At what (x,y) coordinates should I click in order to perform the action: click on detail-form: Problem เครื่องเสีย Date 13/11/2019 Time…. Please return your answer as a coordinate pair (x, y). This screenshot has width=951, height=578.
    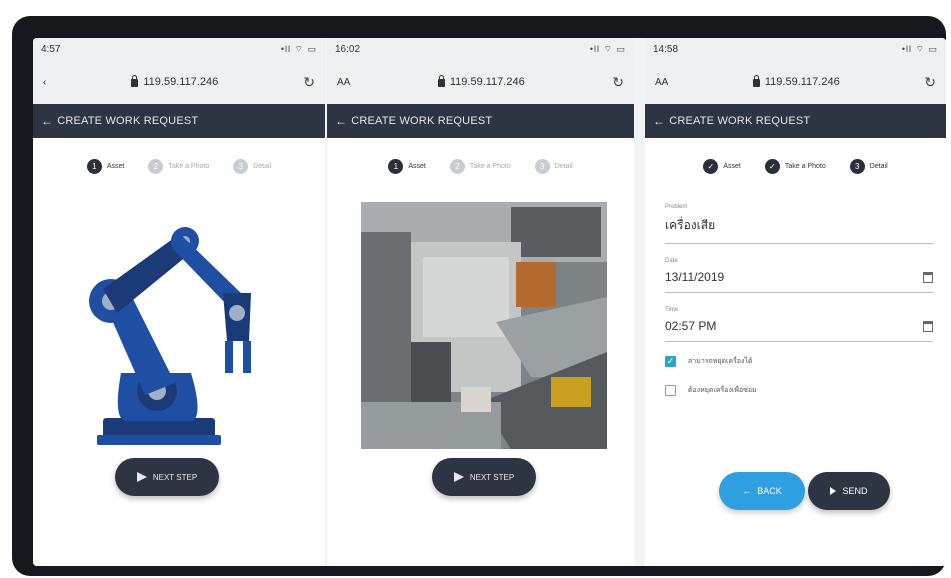
    Looking at the image, I should click on (795, 295).